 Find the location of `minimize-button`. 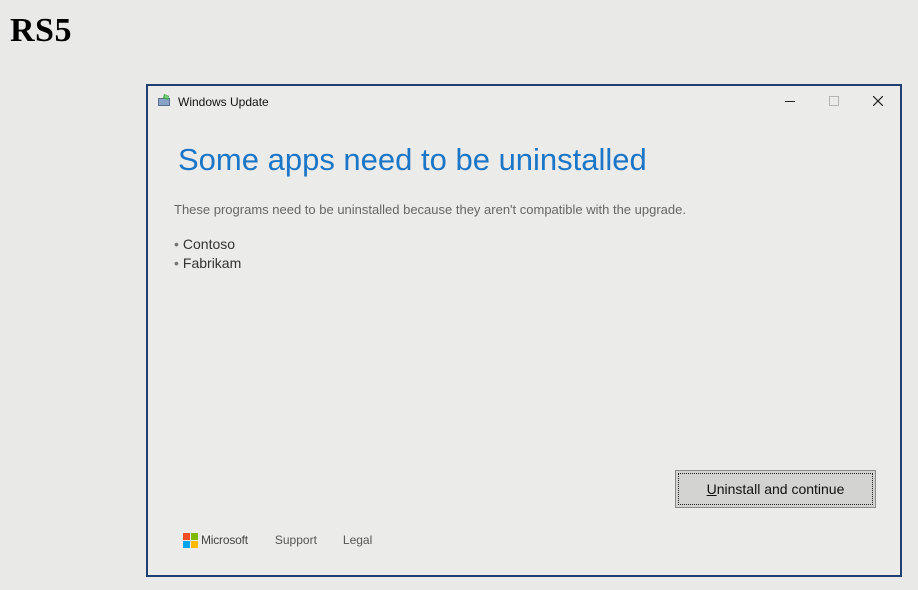

minimize-button is located at coordinates (790, 101).